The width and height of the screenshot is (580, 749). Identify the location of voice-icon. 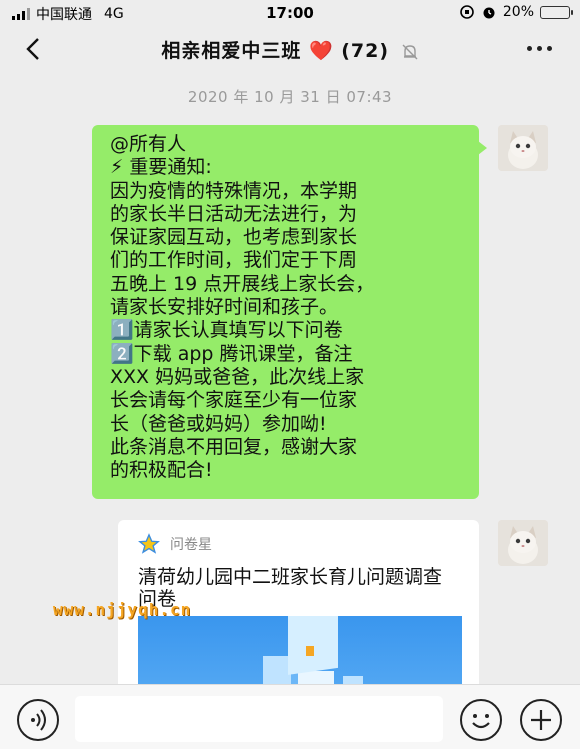
(38, 720).